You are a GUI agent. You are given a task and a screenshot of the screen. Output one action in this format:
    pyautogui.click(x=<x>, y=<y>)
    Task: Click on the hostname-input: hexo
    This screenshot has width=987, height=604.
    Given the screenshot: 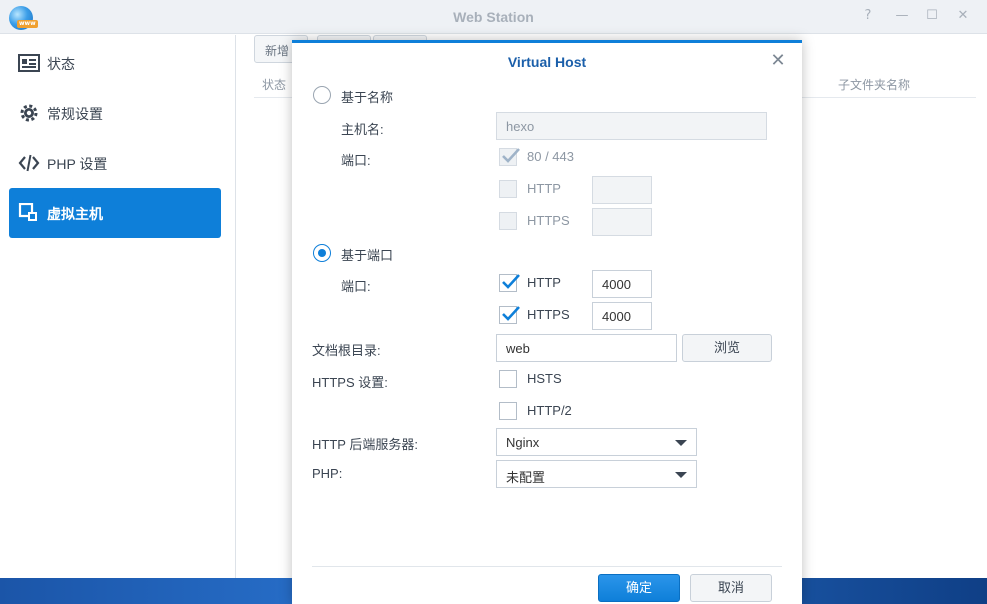 What is the action you would take?
    pyautogui.click(x=631, y=126)
    